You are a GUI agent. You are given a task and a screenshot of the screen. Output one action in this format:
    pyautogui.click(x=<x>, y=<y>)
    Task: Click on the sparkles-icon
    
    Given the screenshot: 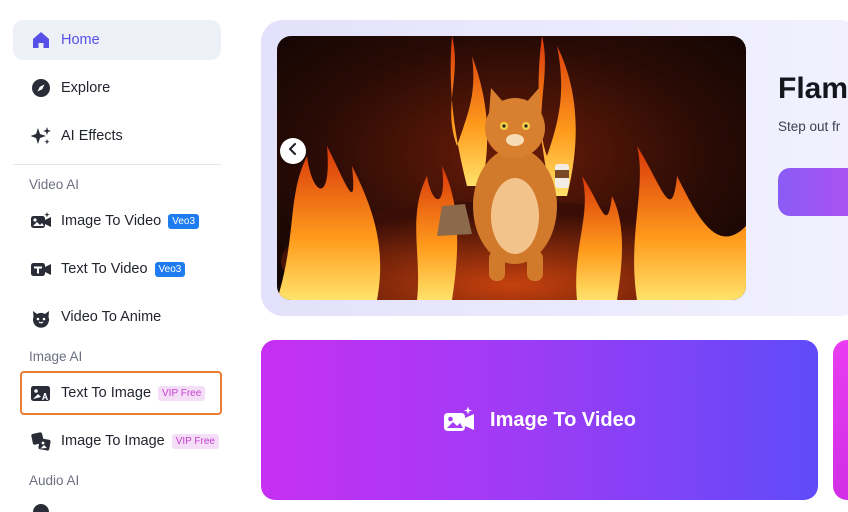 What is the action you would take?
    pyautogui.click(x=41, y=136)
    